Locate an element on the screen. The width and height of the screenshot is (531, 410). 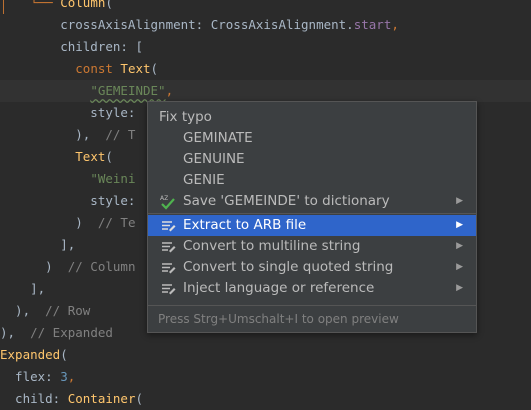
inject-language-action: Inject language or reference ▶ is located at coordinates (312, 288).